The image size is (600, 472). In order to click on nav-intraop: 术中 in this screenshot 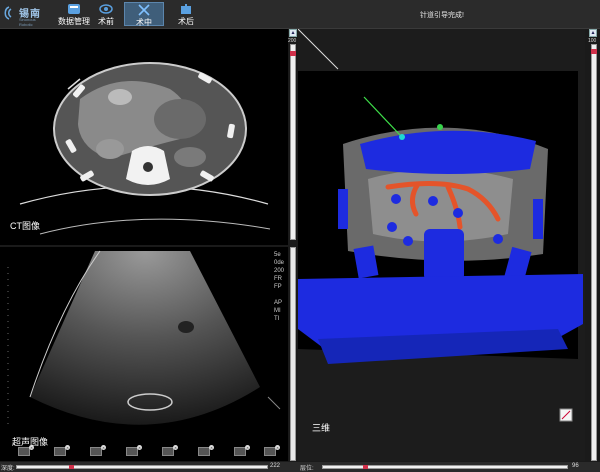, I will do `click(144, 14)`.